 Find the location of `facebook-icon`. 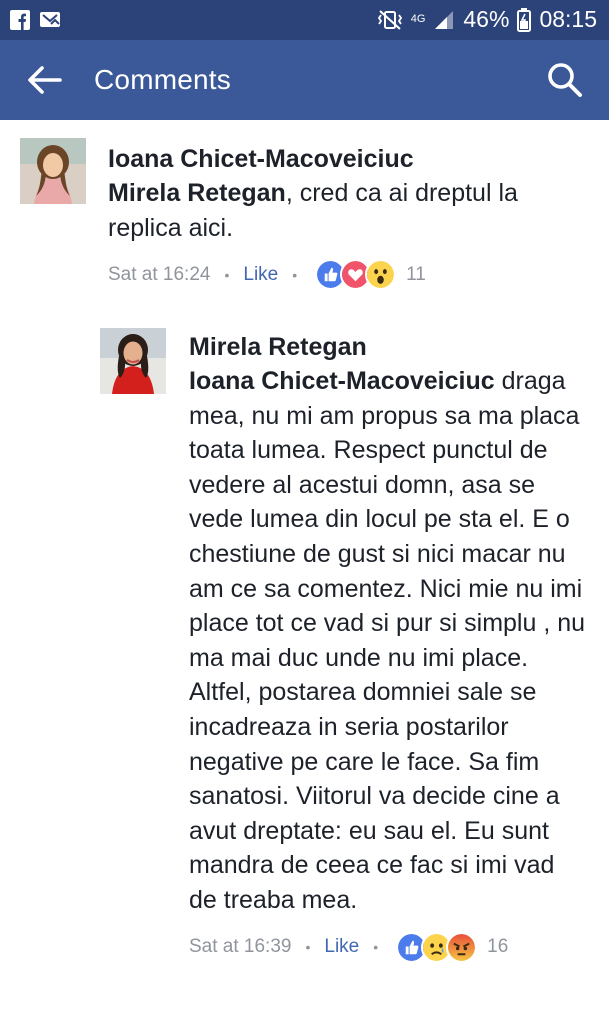

facebook-icon is located at coordinates (20, 20).